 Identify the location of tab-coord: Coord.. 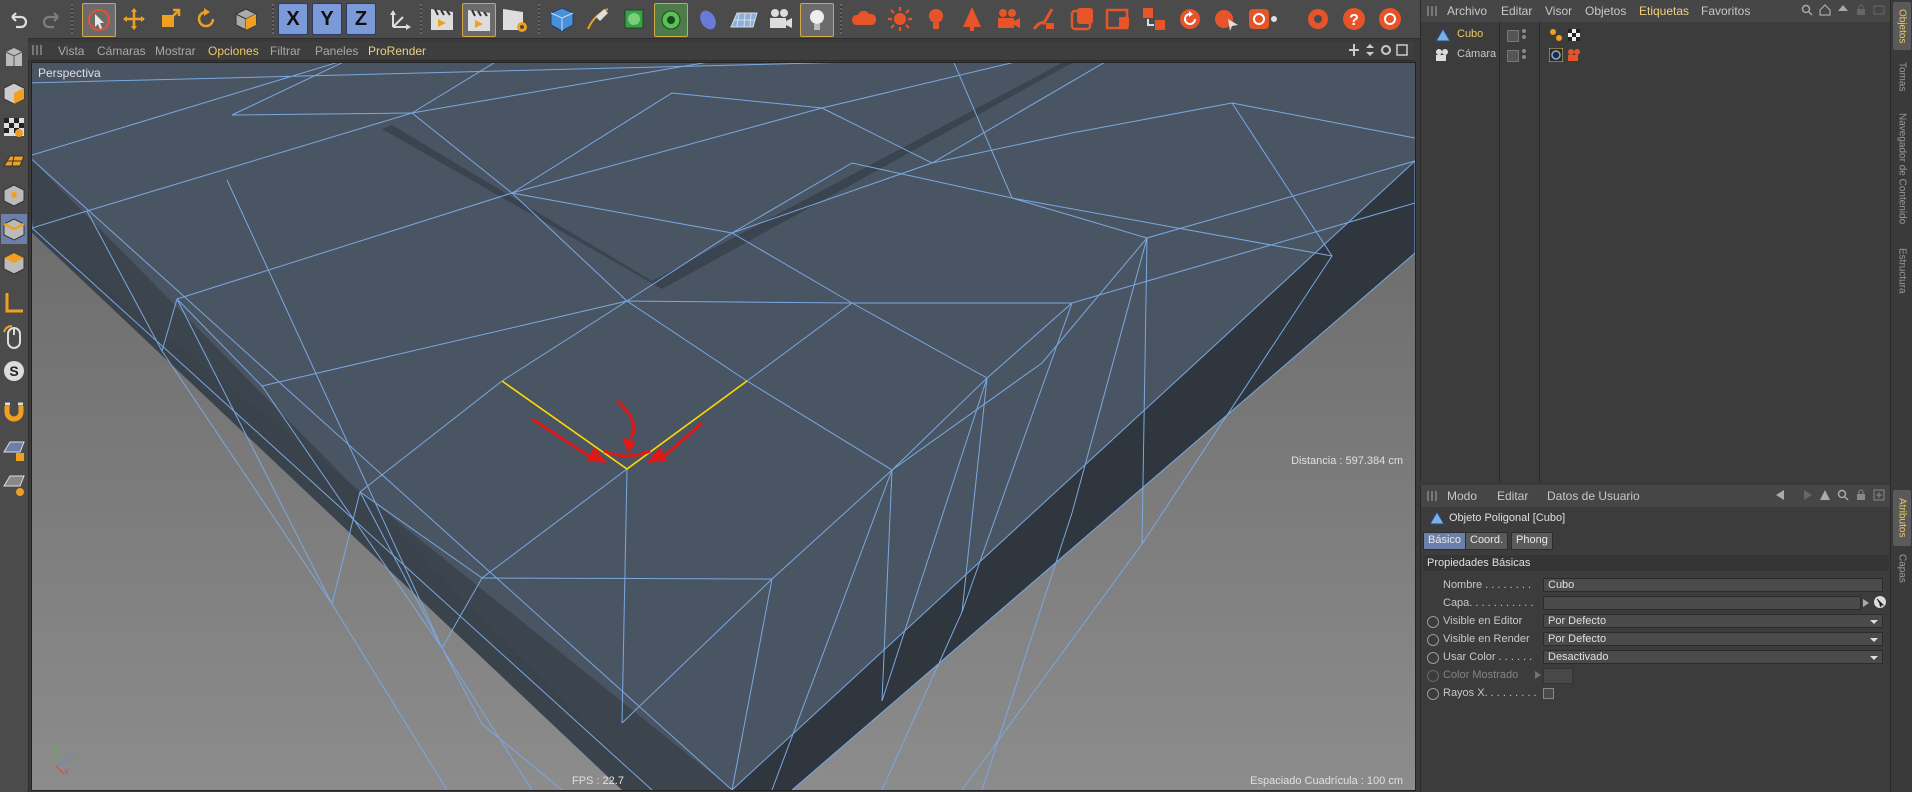
(1487, 541).